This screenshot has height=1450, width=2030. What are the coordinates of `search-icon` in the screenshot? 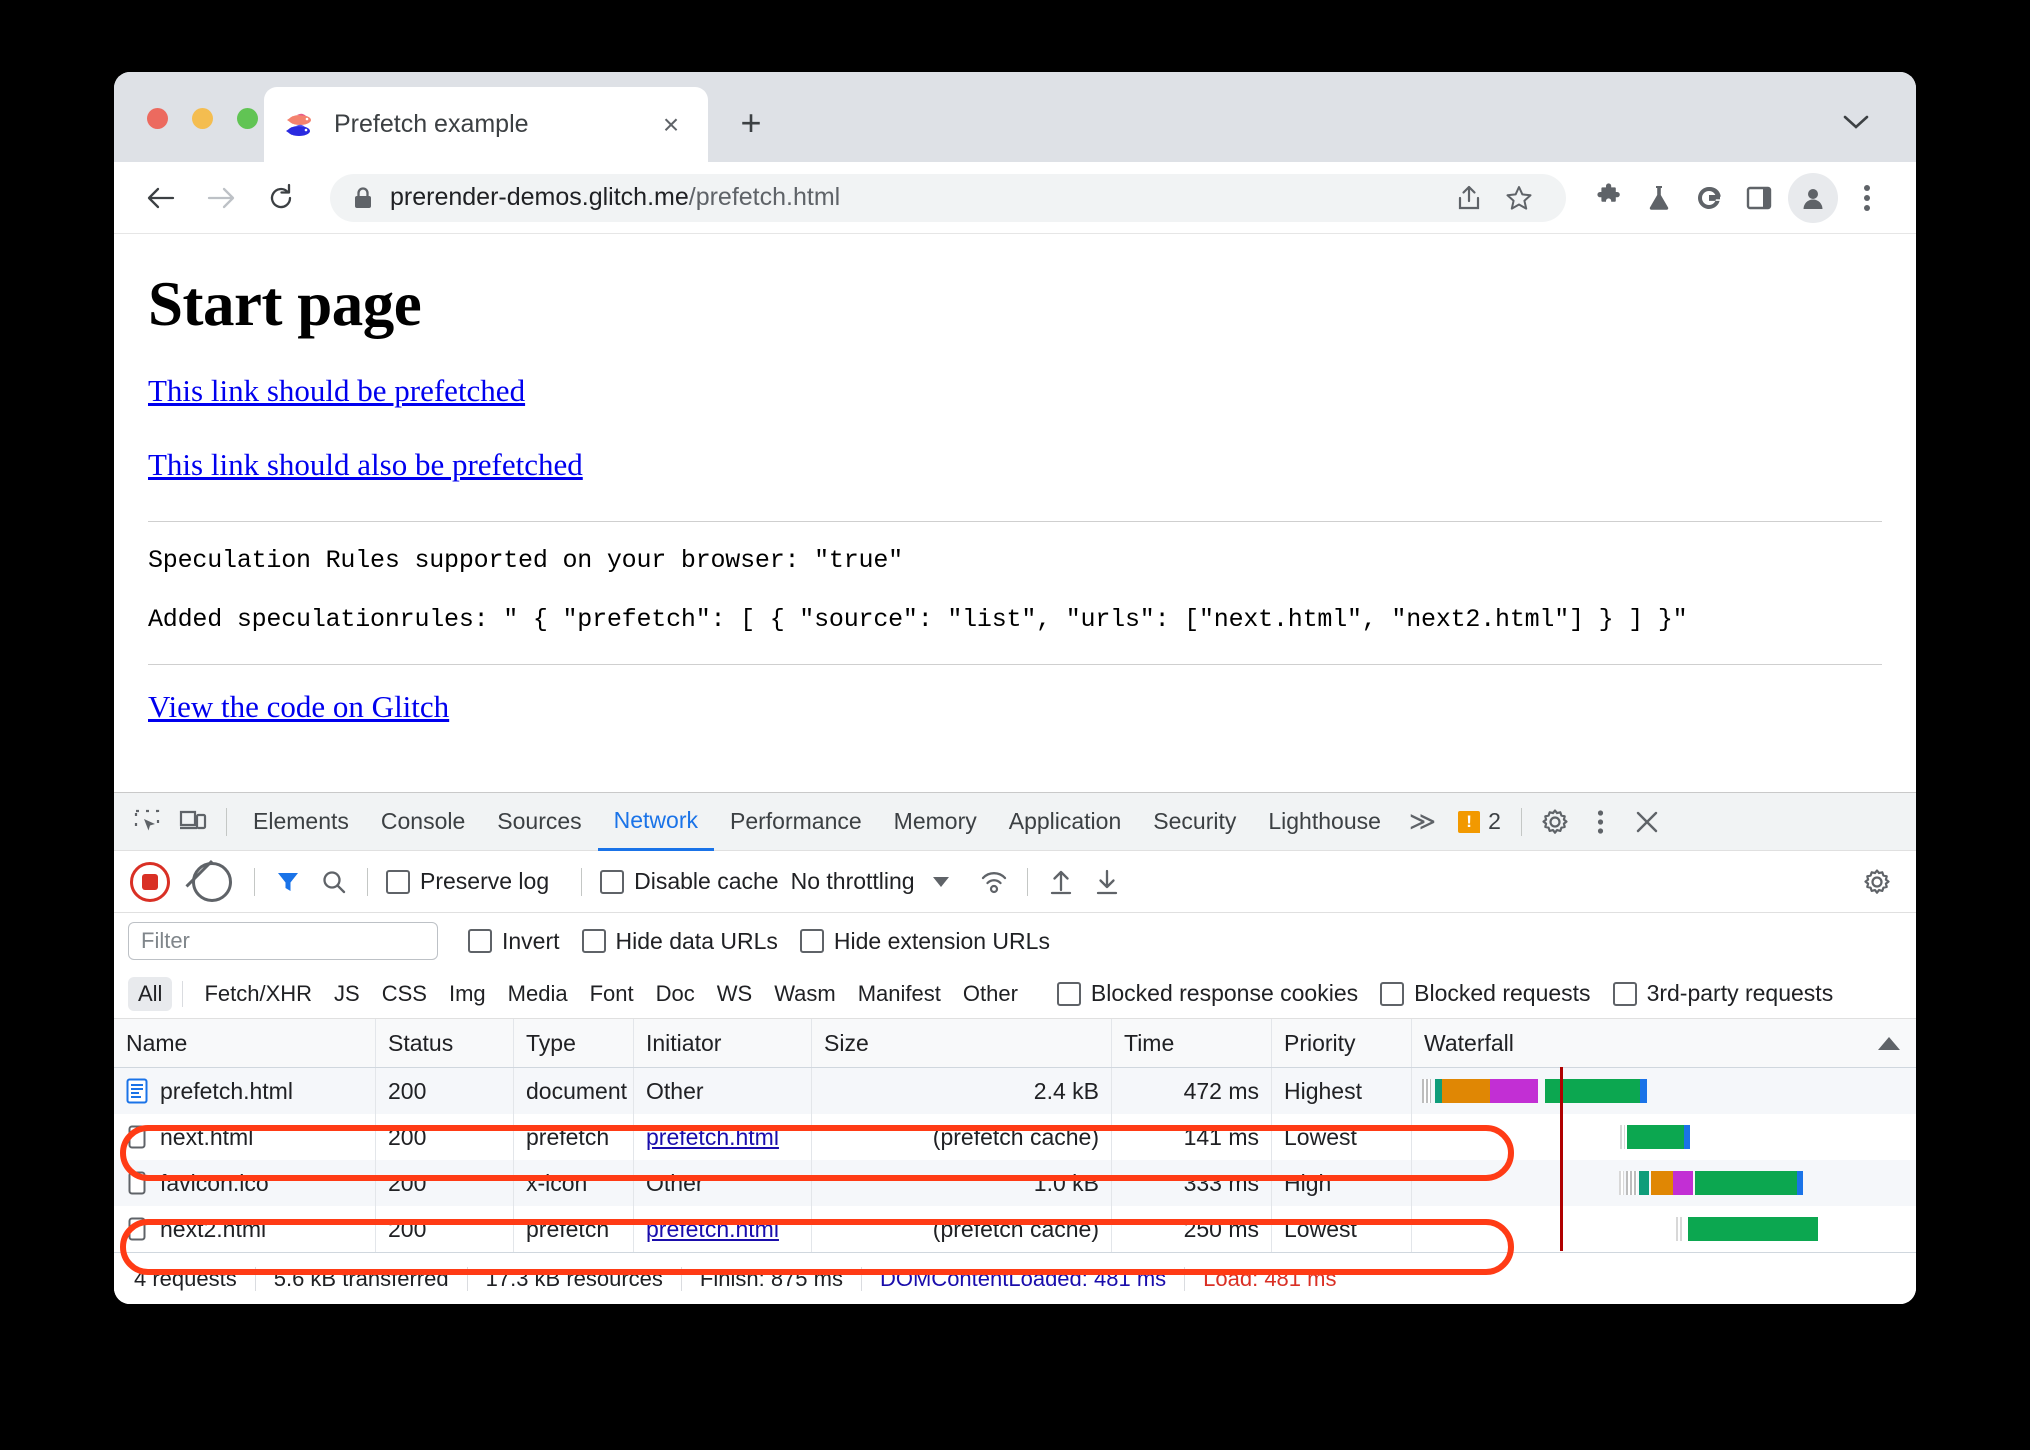 It's located at (334, 882).